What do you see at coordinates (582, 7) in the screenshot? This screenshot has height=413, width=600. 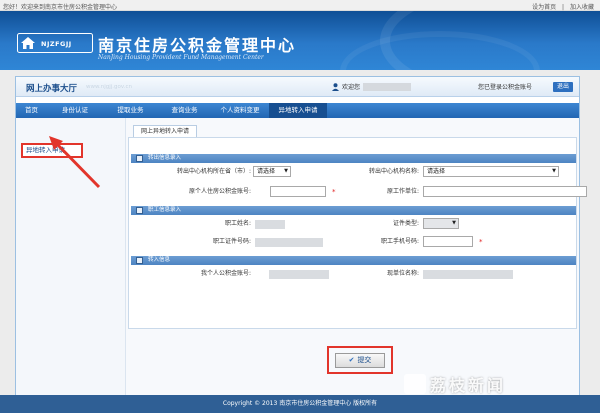 I see `add-favorite-link: 加入收藏` at bounding box center [582, 7].